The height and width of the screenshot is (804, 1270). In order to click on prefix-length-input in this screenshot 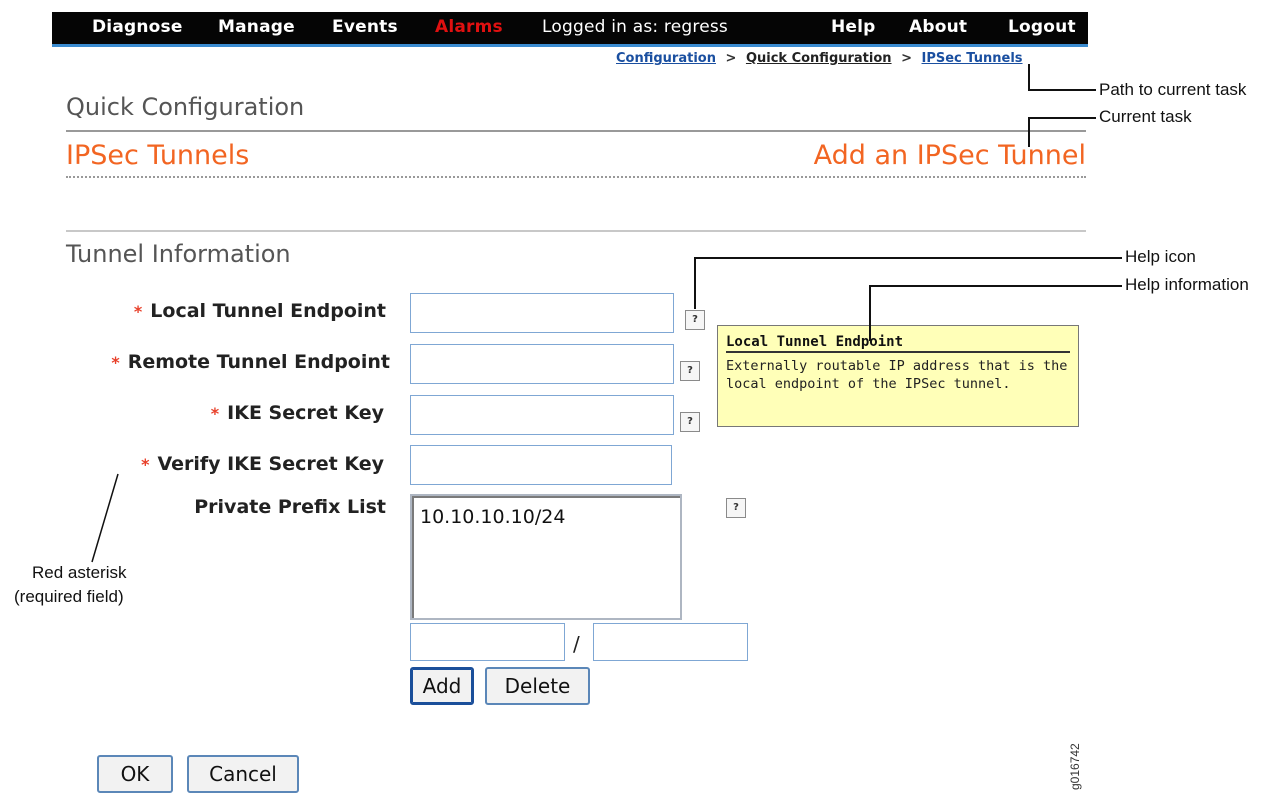, I will do `click(670, 642)`.